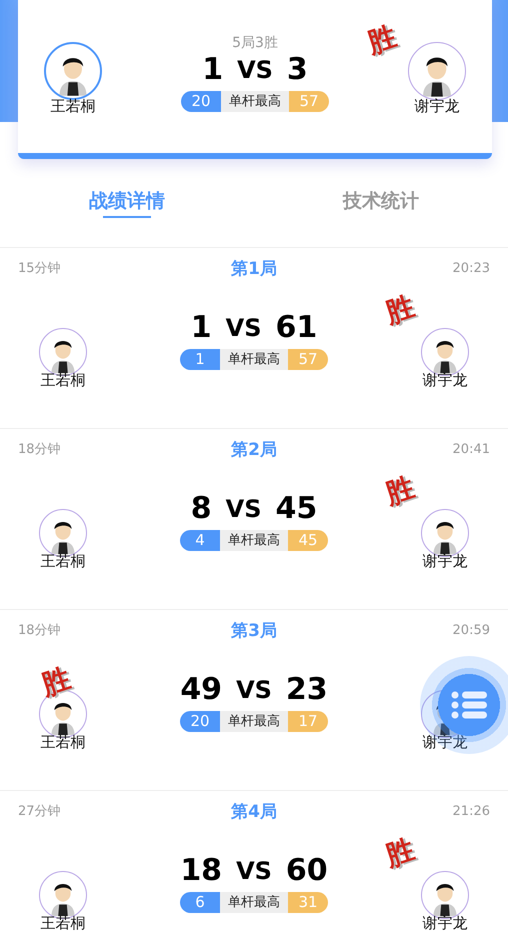 This screenshot has width=508, height=937. What do you see at coordinates (127, 203) in the screenshot?
I see `tab: 战绩详情` at bounding box center [127, 203].